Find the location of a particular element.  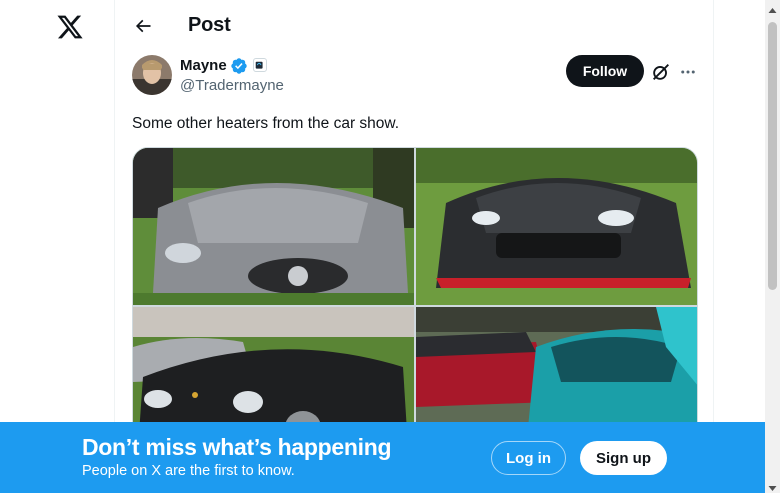

post-header: Post is located at coordinates (414, 26).